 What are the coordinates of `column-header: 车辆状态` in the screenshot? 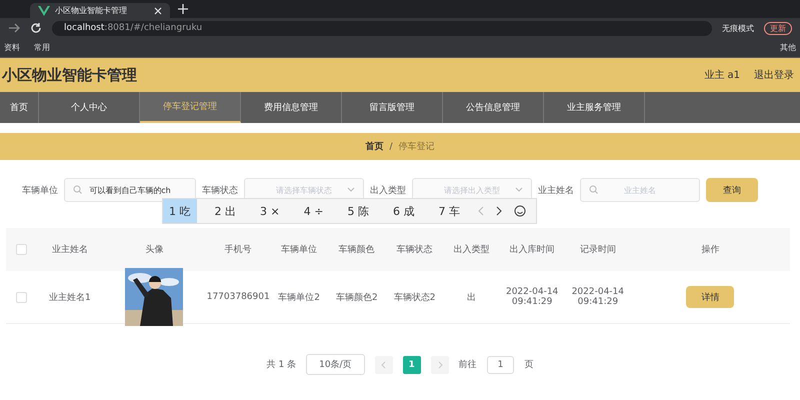 It's located at (415, 249).